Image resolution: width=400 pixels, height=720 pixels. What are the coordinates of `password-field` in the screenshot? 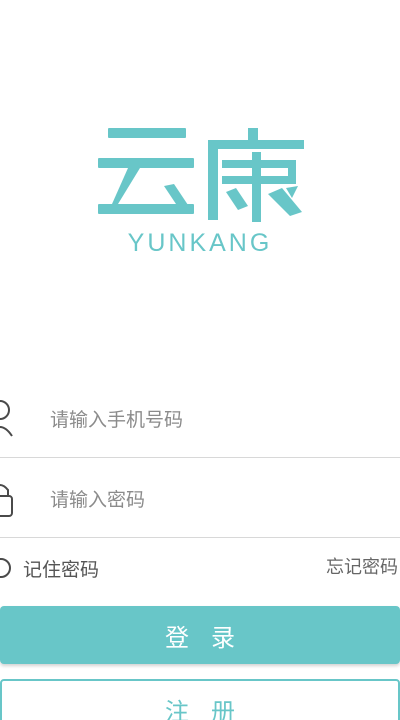 It's located at (200, 499).